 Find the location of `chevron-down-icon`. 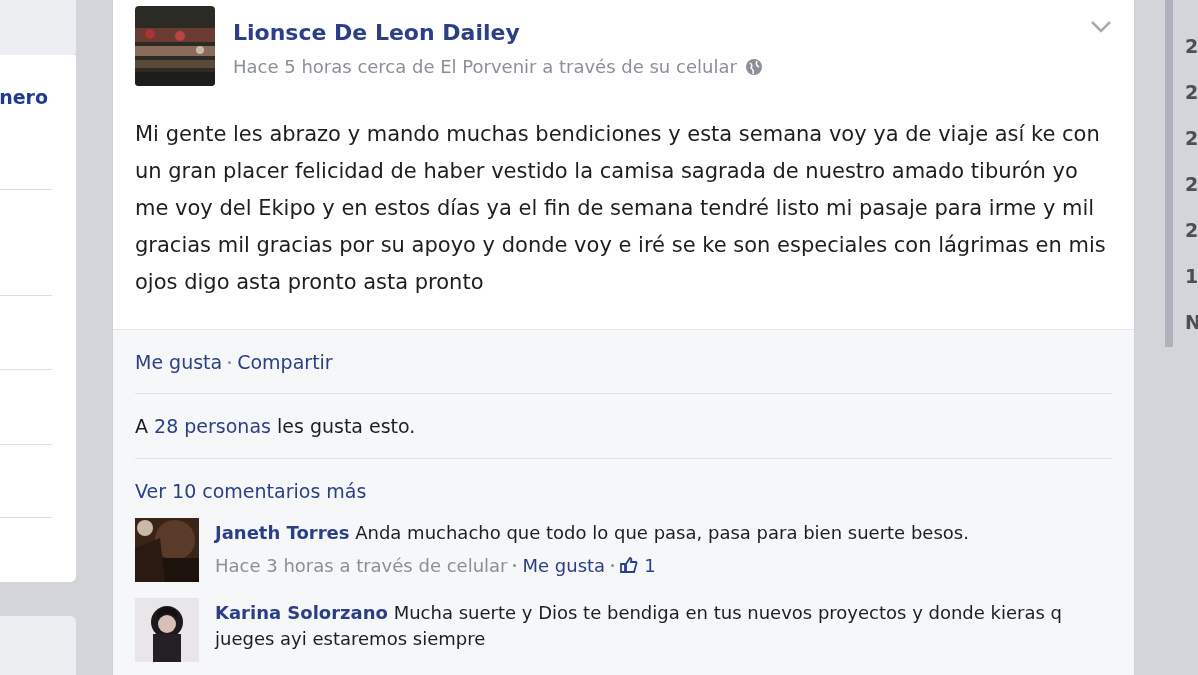

chevron-down-icon is located at coordinates (1101, 27).